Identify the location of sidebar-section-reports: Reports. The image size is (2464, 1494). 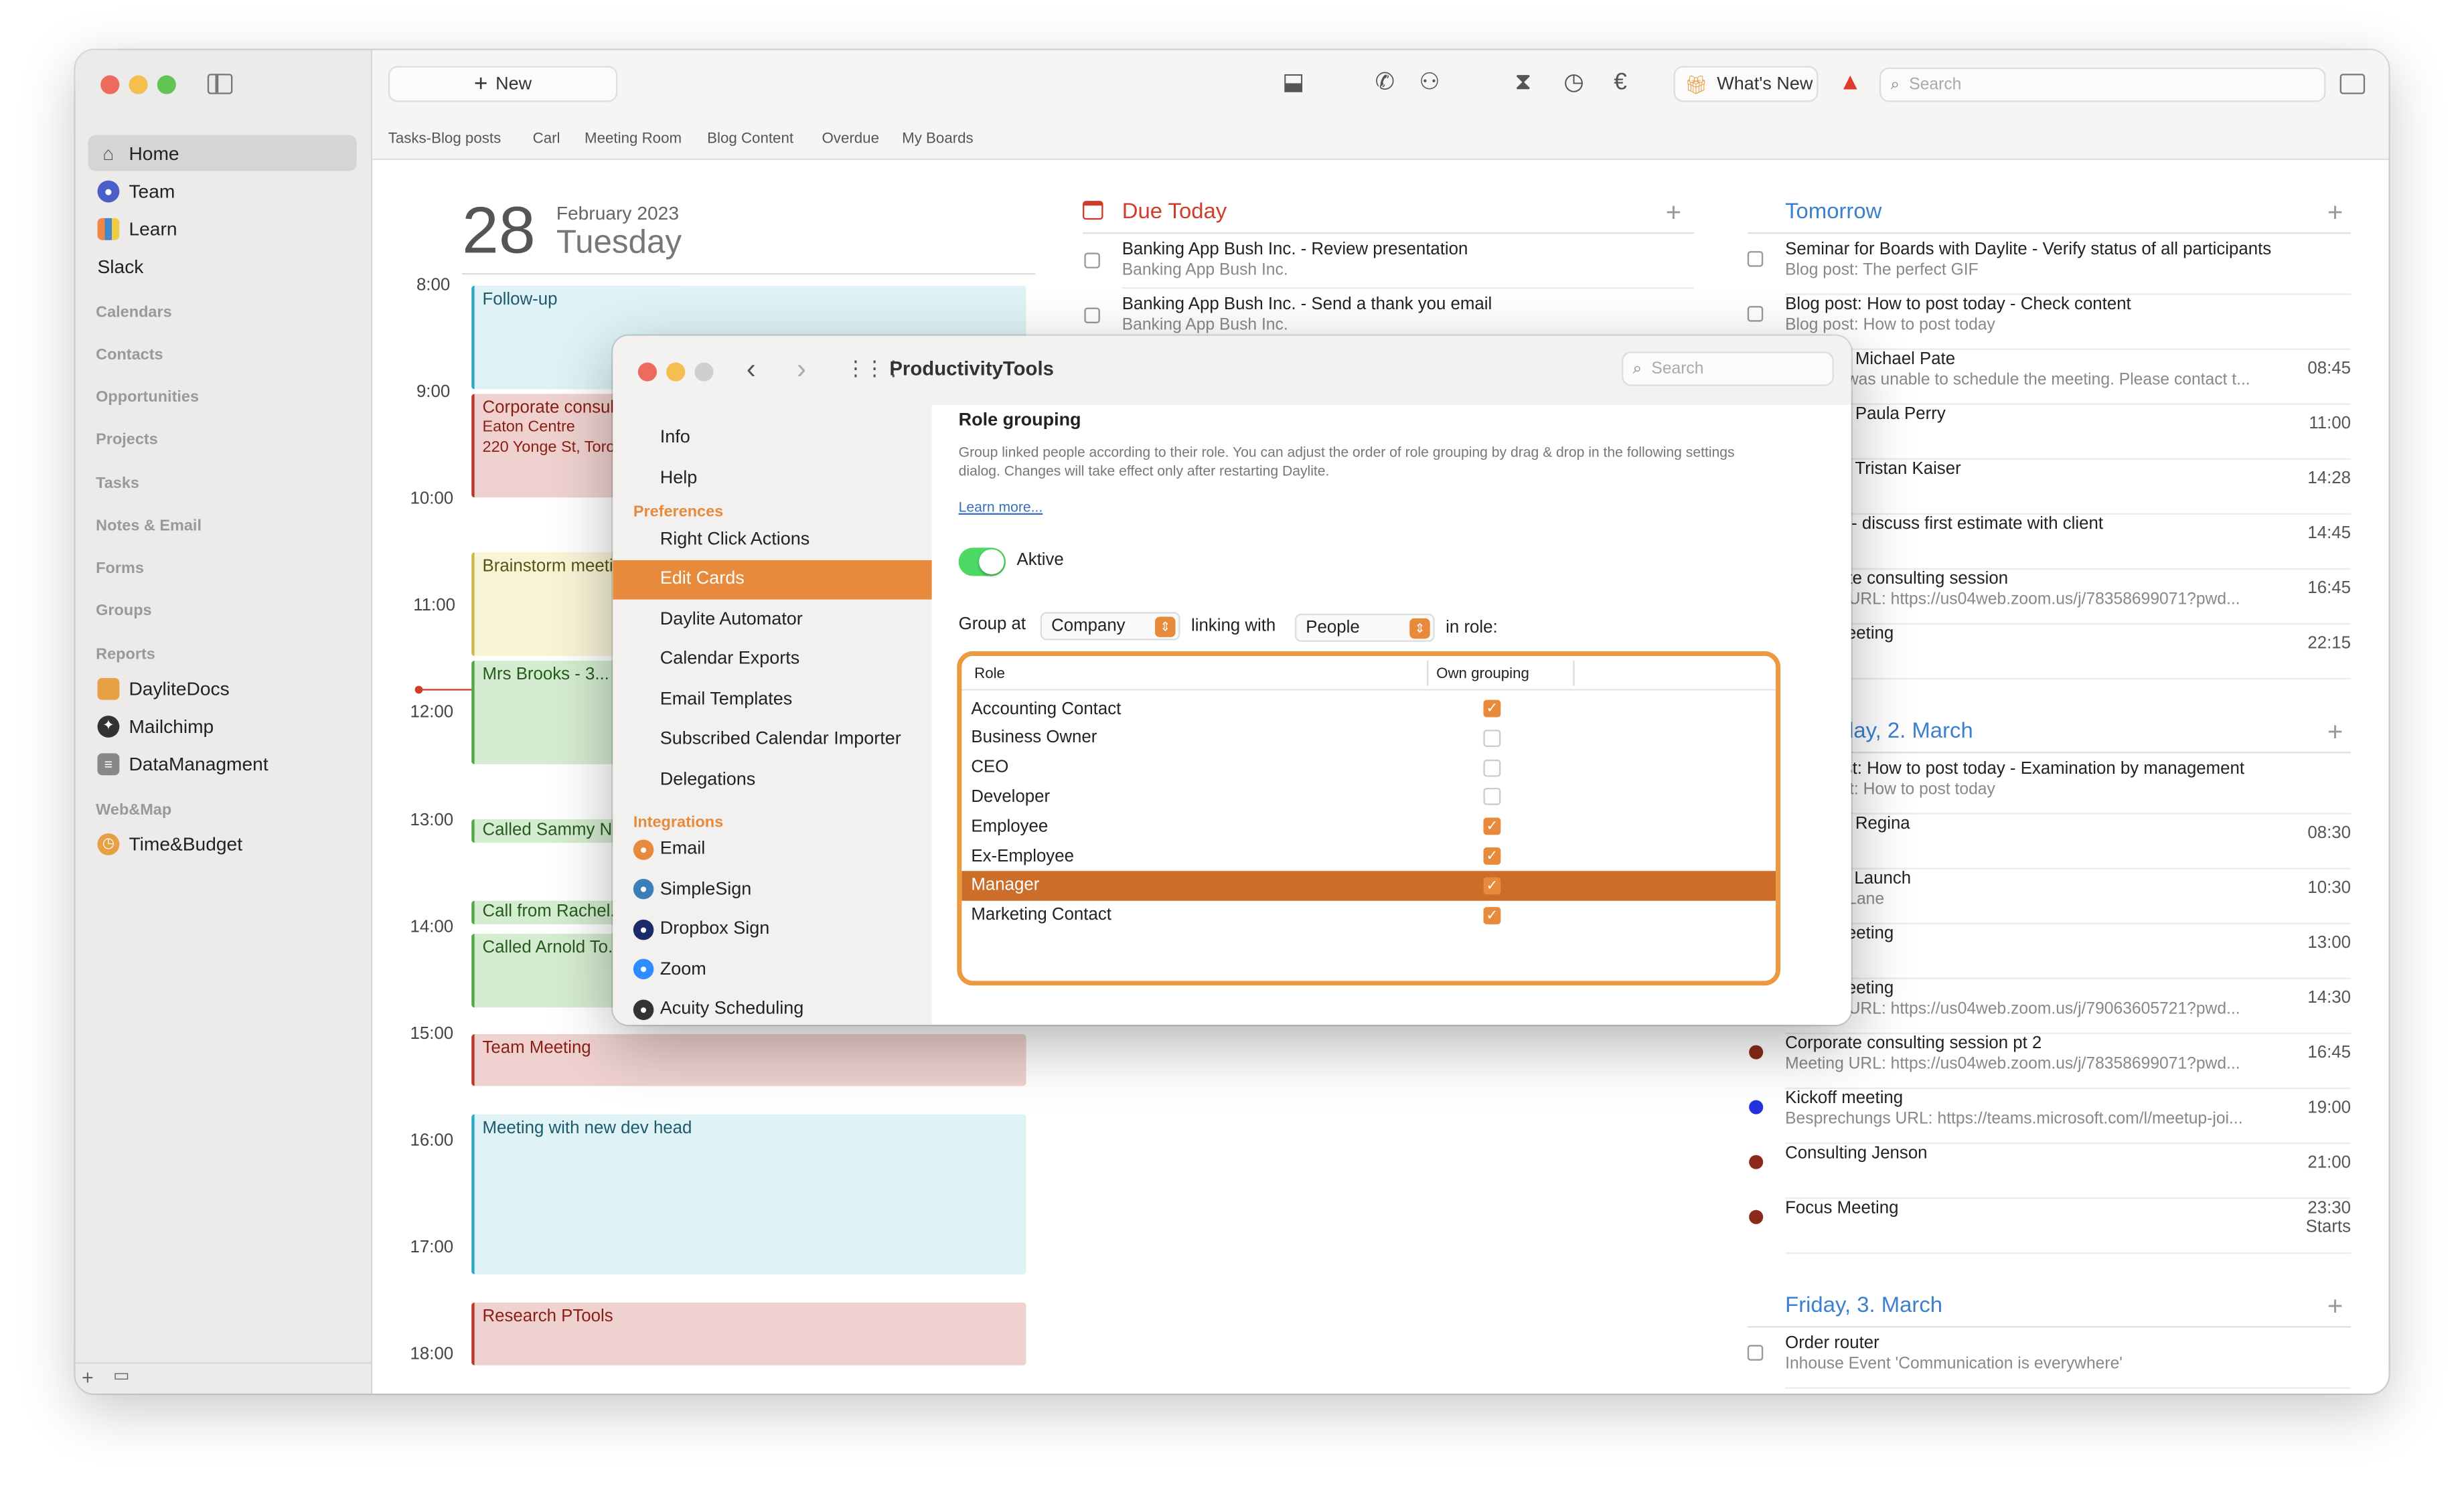
(125, 655).